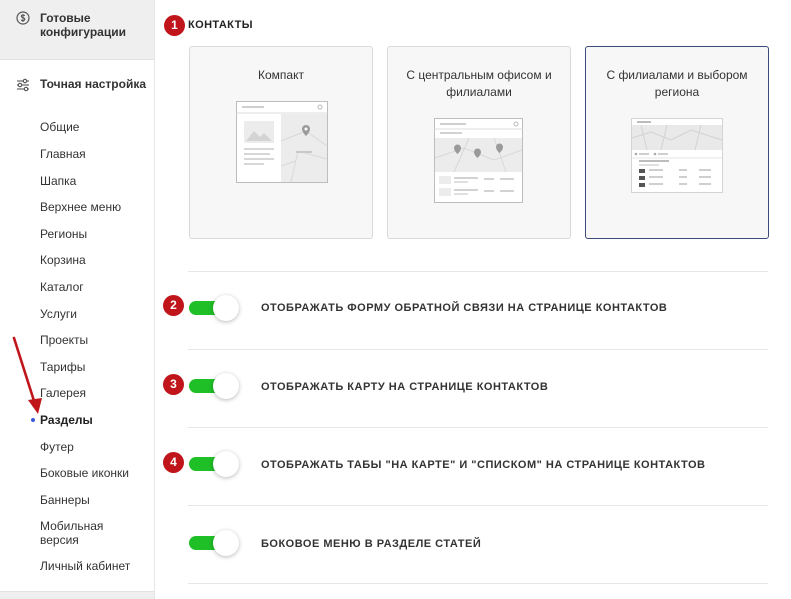 Image resolution: width=791 pixels, height=599 pixels. What do you see at coordinates (63, 154) in the screenshot?
I see `sidebar-item-home: Главная` at bounding box center [63, 154].